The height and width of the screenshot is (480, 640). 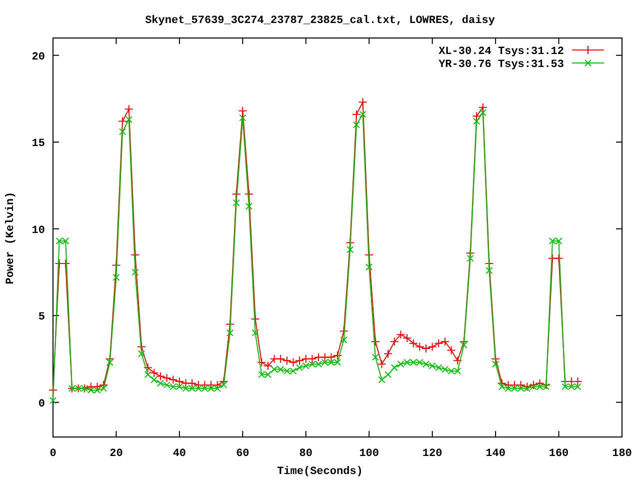 What do you see at coordinates (369, 454) in the screenshot?
I see `x-tick-label: 100` at bounding box center [369, 454].